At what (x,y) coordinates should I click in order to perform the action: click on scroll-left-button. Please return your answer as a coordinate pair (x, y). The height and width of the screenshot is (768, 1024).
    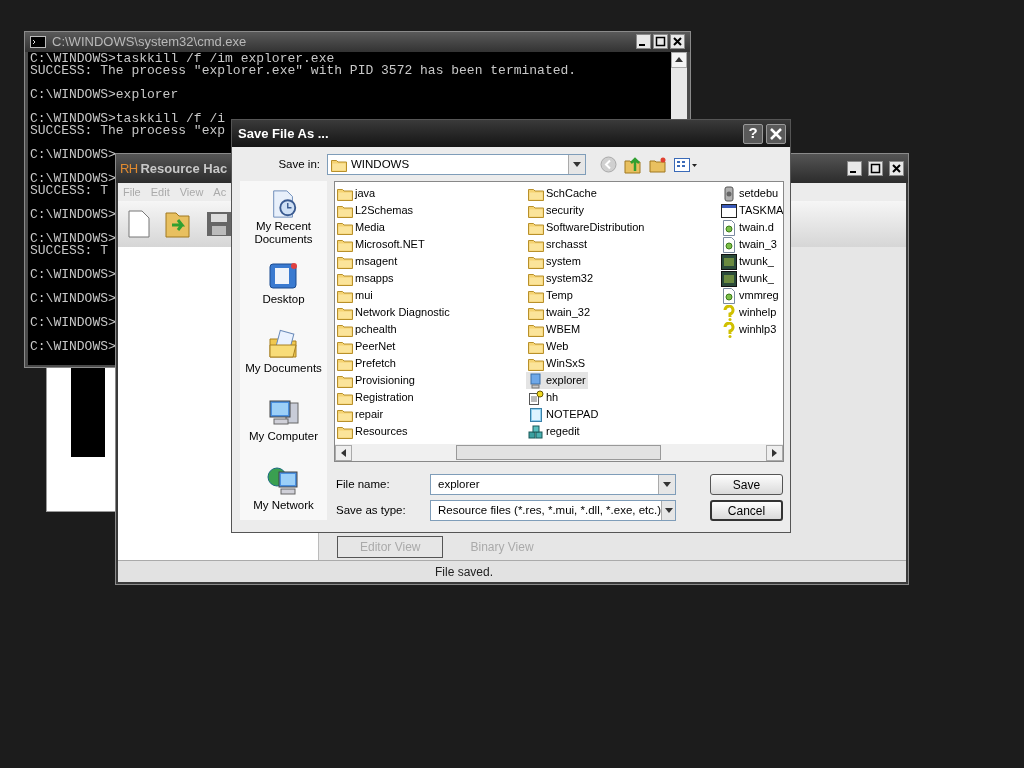
    Looking at the image, I should click on (343, 452).